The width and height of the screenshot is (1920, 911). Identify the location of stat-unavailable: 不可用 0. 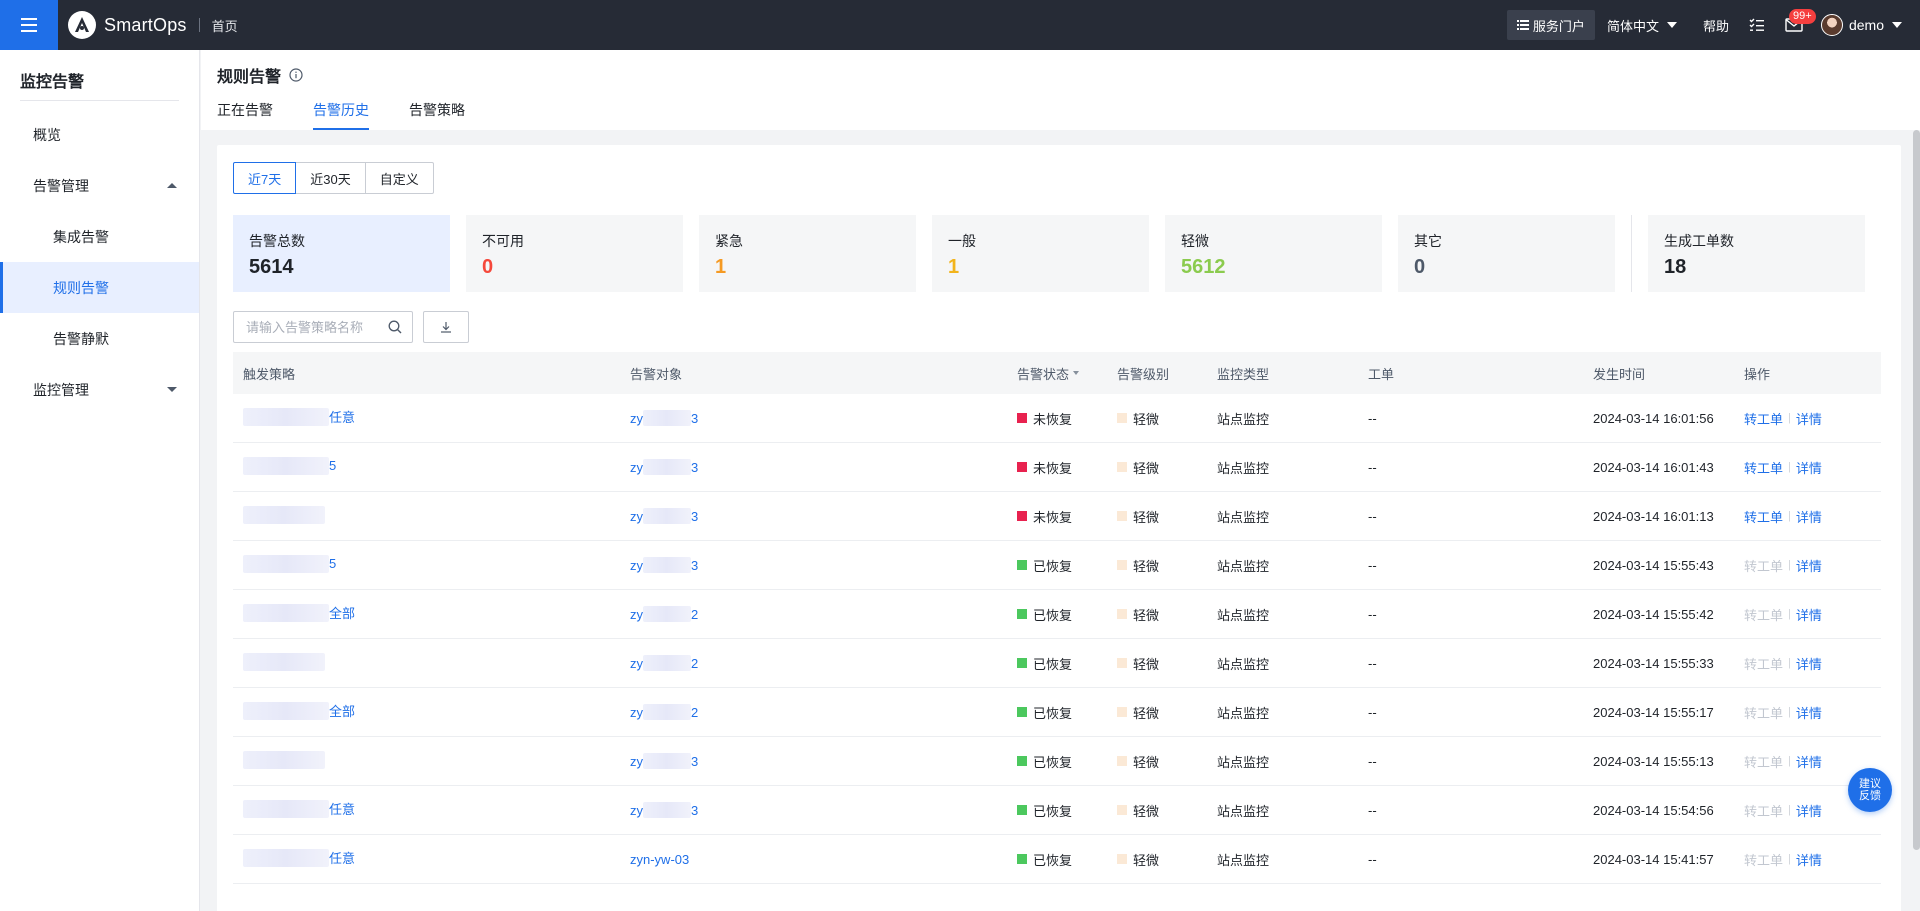
(574, 253).